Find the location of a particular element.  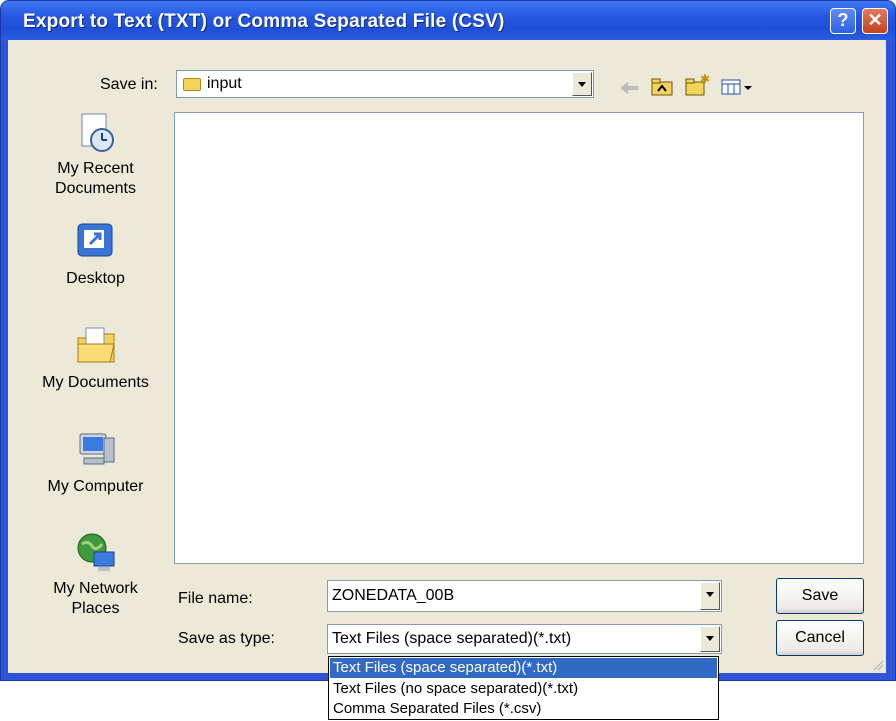

save-button: Save is located at coordinates (820, 596).